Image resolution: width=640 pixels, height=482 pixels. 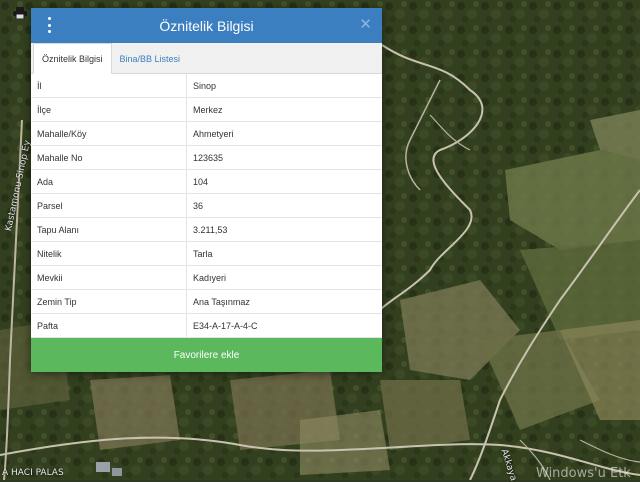 I want to click on table-row: Mahalle No 123635, so click(x=206, y=157).